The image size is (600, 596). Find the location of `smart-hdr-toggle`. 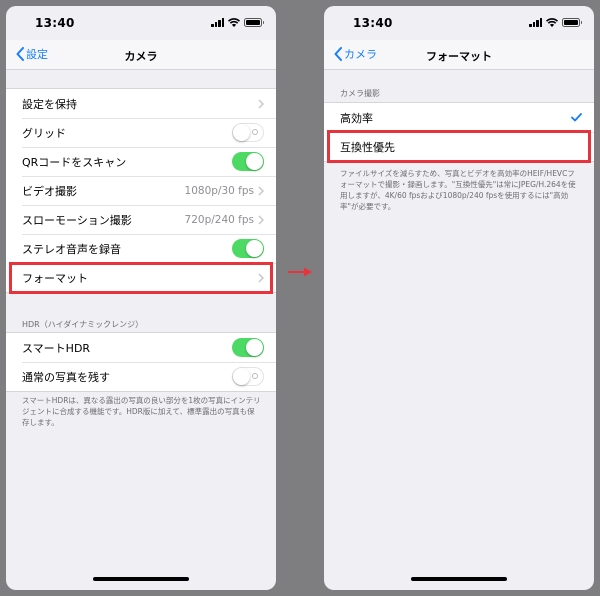

smart-hdr-toggle is located at coordinates (248, 347).